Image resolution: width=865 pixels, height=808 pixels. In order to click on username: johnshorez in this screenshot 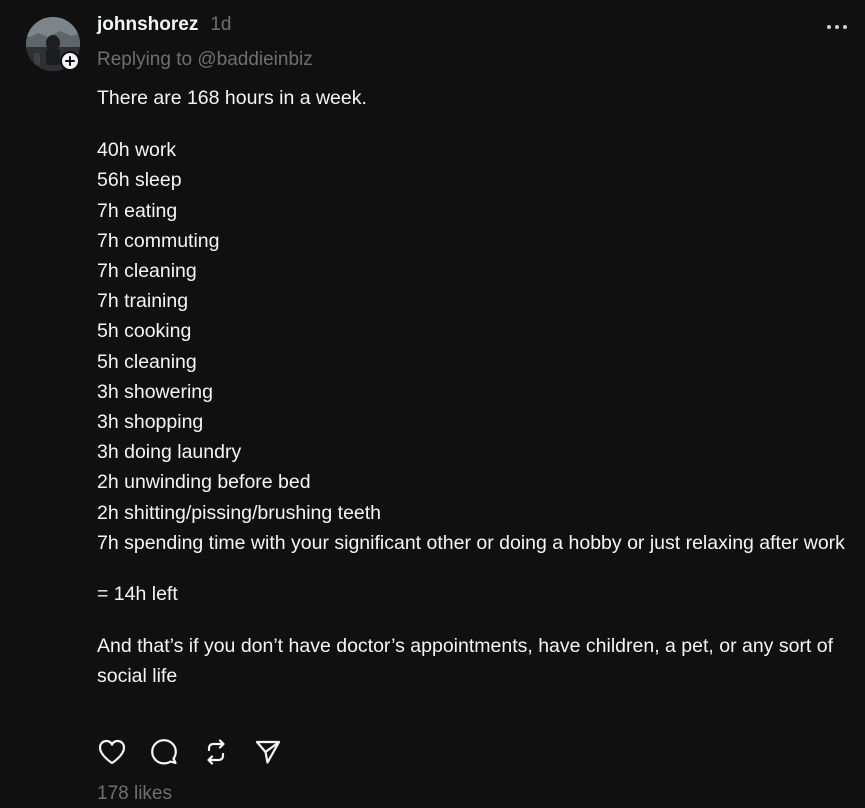, I will do `click(147, 25)`.